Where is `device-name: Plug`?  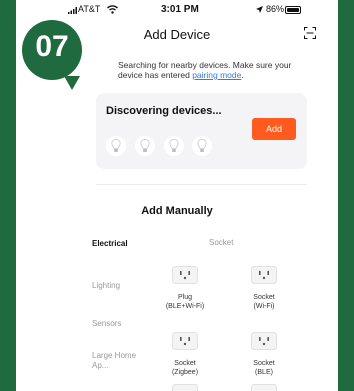
device-name: Plug is located at coordinates (184, 297).